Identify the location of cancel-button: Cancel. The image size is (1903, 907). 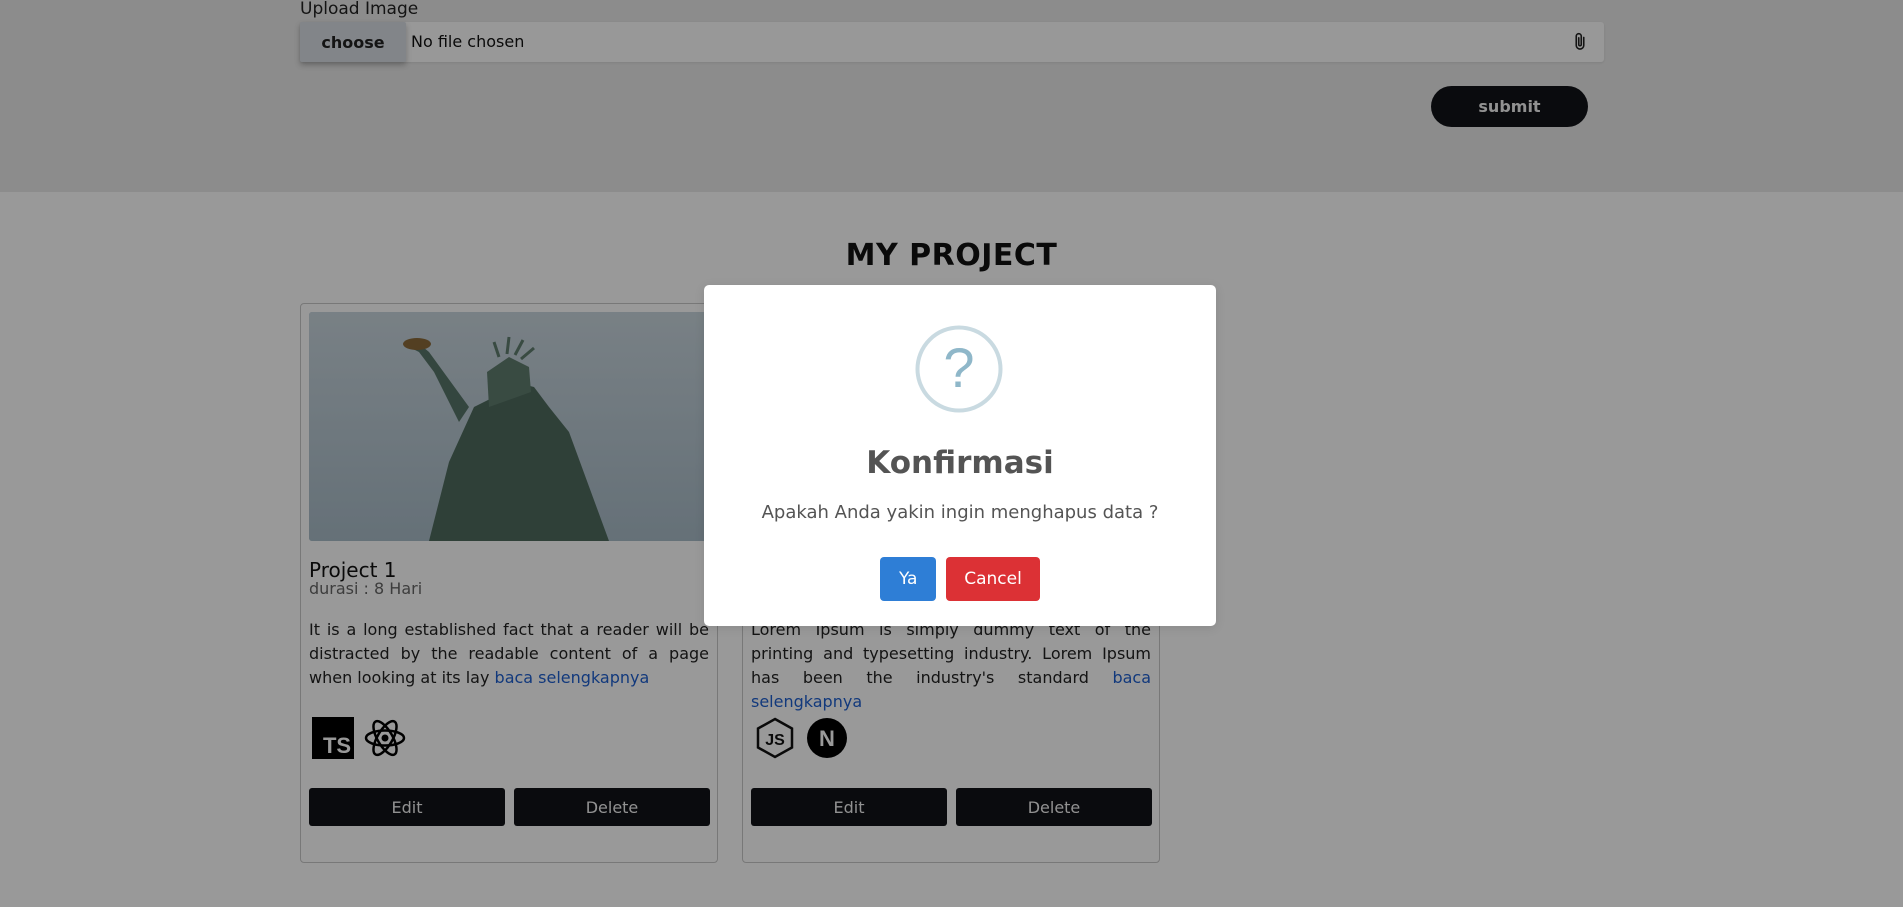
(993, 579).